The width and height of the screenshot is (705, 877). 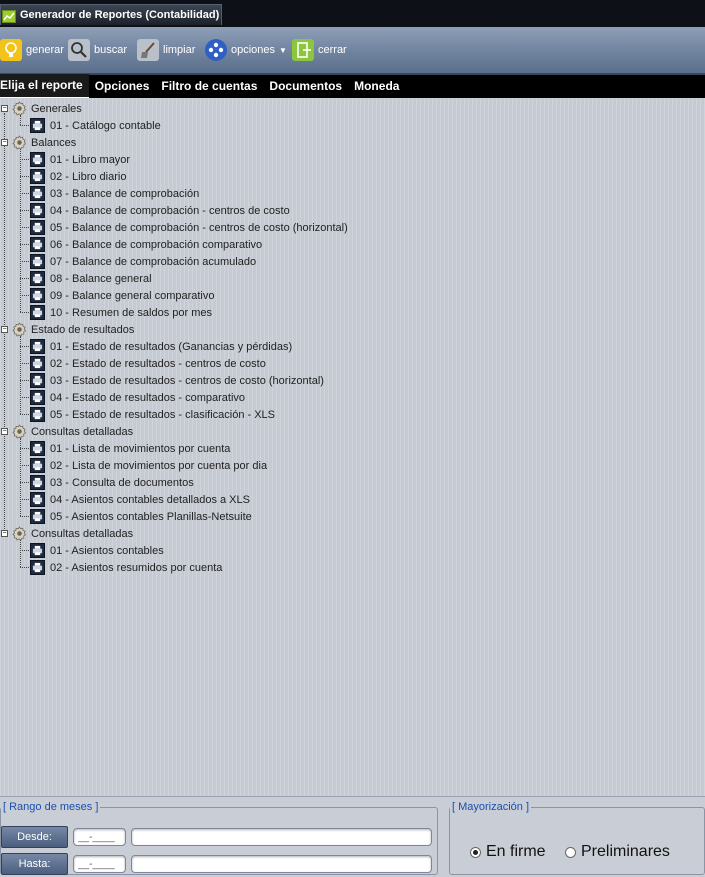 I want to click on radio-preliminares-label: Preliminares, so click(x=625, y=851).